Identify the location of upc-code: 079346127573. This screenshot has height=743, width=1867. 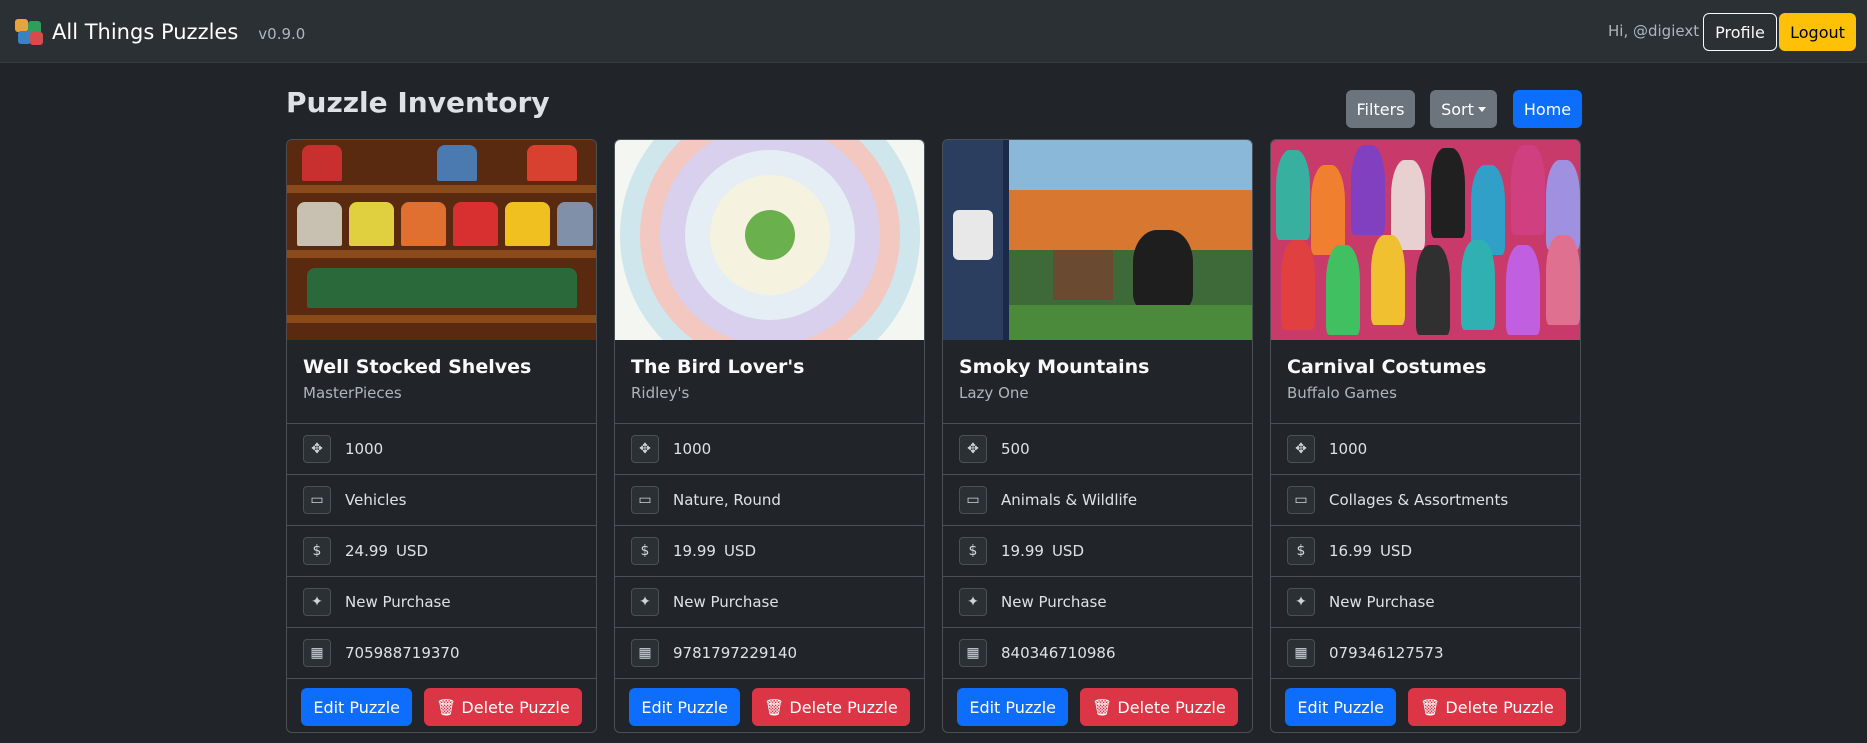
(1386, 653).